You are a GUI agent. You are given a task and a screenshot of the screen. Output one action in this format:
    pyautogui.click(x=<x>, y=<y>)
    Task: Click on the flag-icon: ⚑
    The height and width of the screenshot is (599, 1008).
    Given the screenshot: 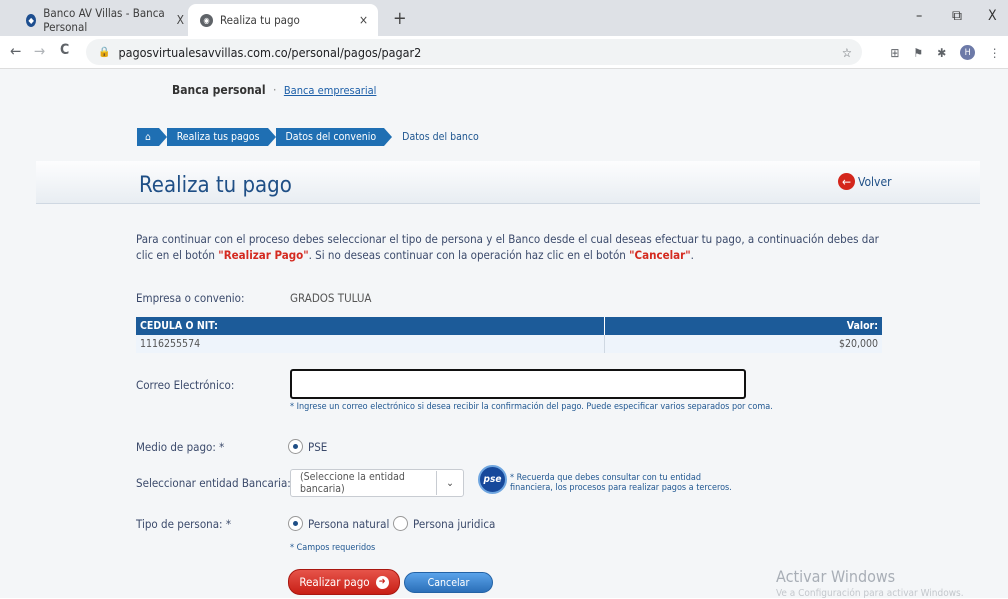 What is the action you would take?
    pyautogui.click(x=918, y=53)
    